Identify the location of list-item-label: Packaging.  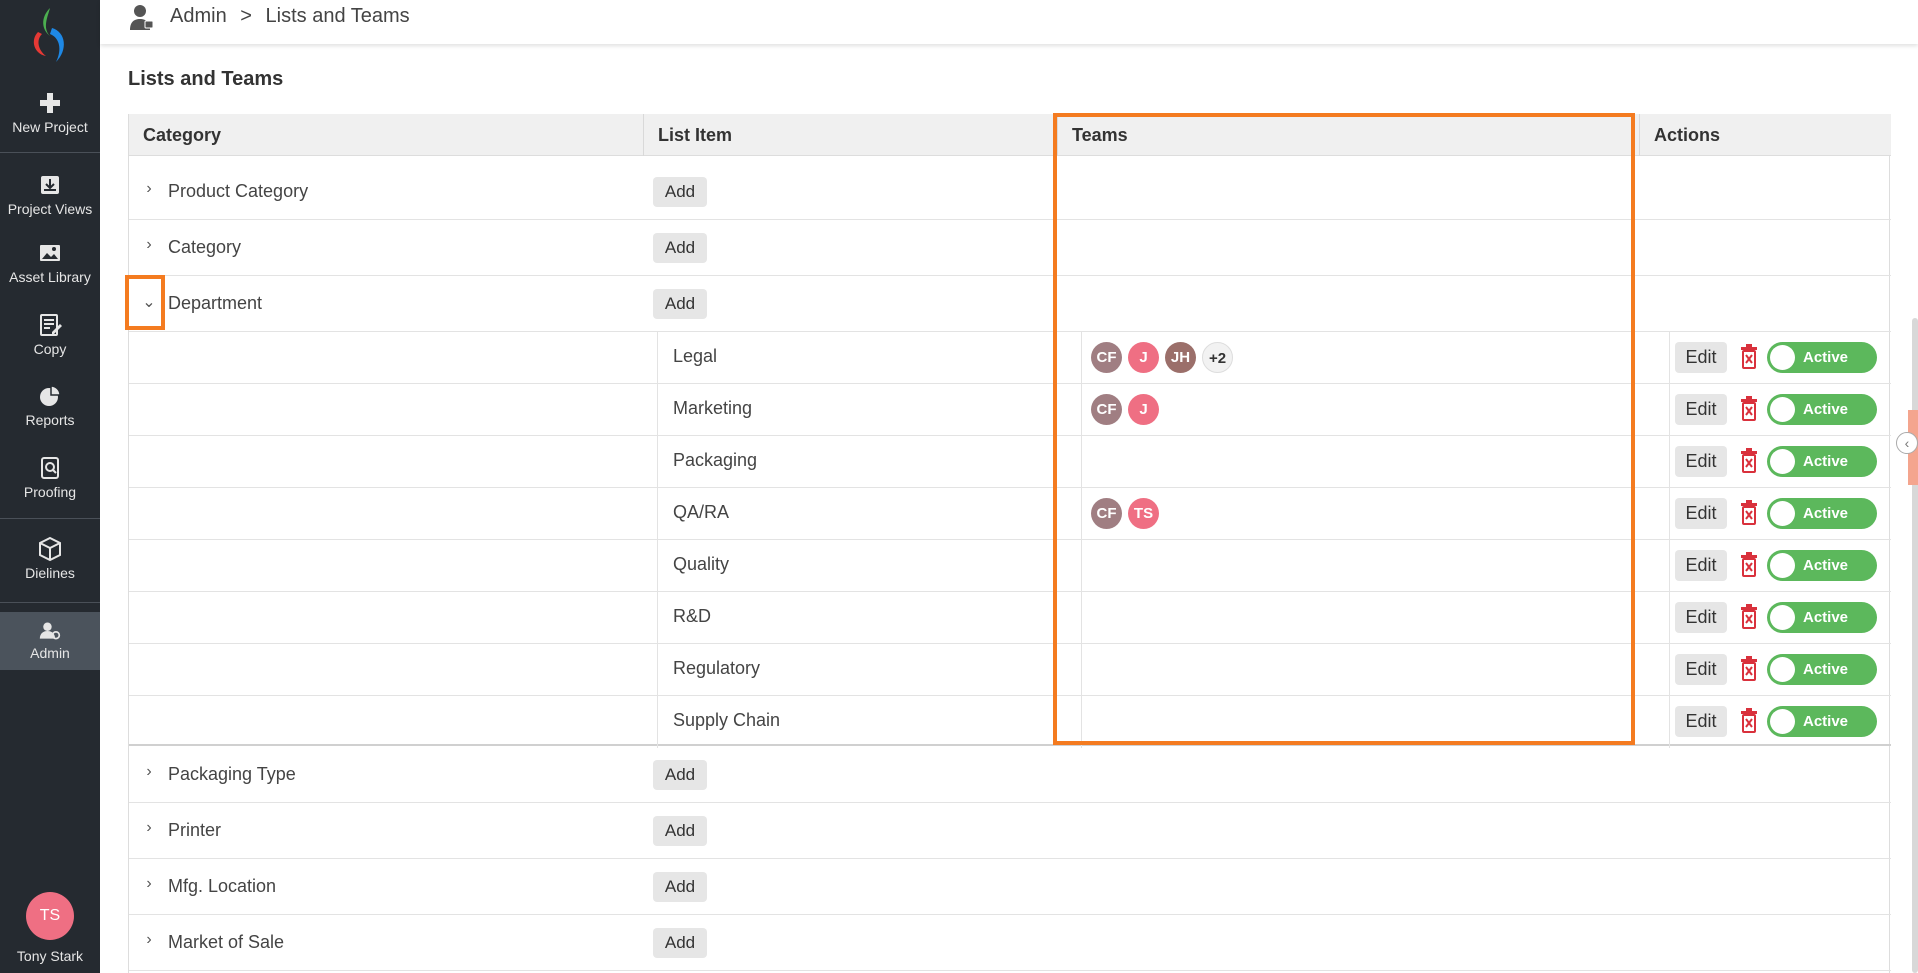
(715, 460).